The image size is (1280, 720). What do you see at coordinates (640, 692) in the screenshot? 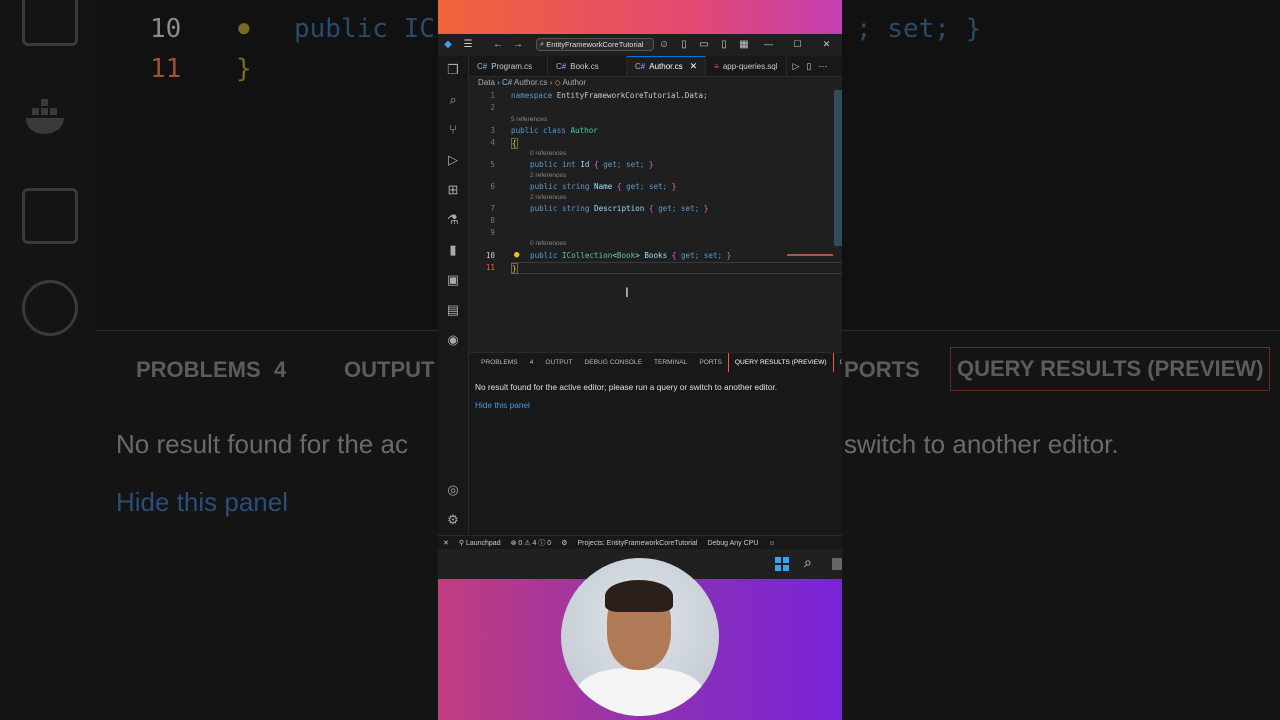
I see `presenter-shirt` at bounding box center [640, 692].